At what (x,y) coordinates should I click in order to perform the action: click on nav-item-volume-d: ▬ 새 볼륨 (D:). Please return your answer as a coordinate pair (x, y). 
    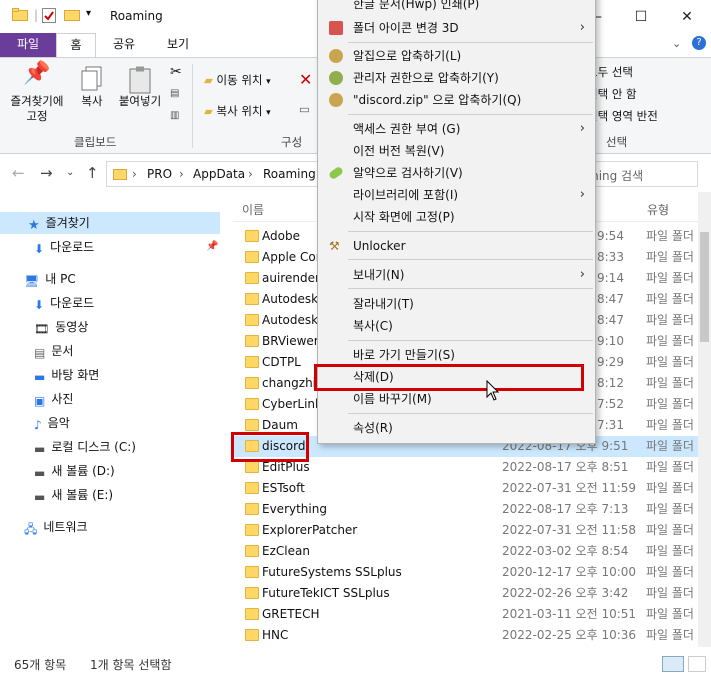
    Looking at the image, I should click on (110, 471).